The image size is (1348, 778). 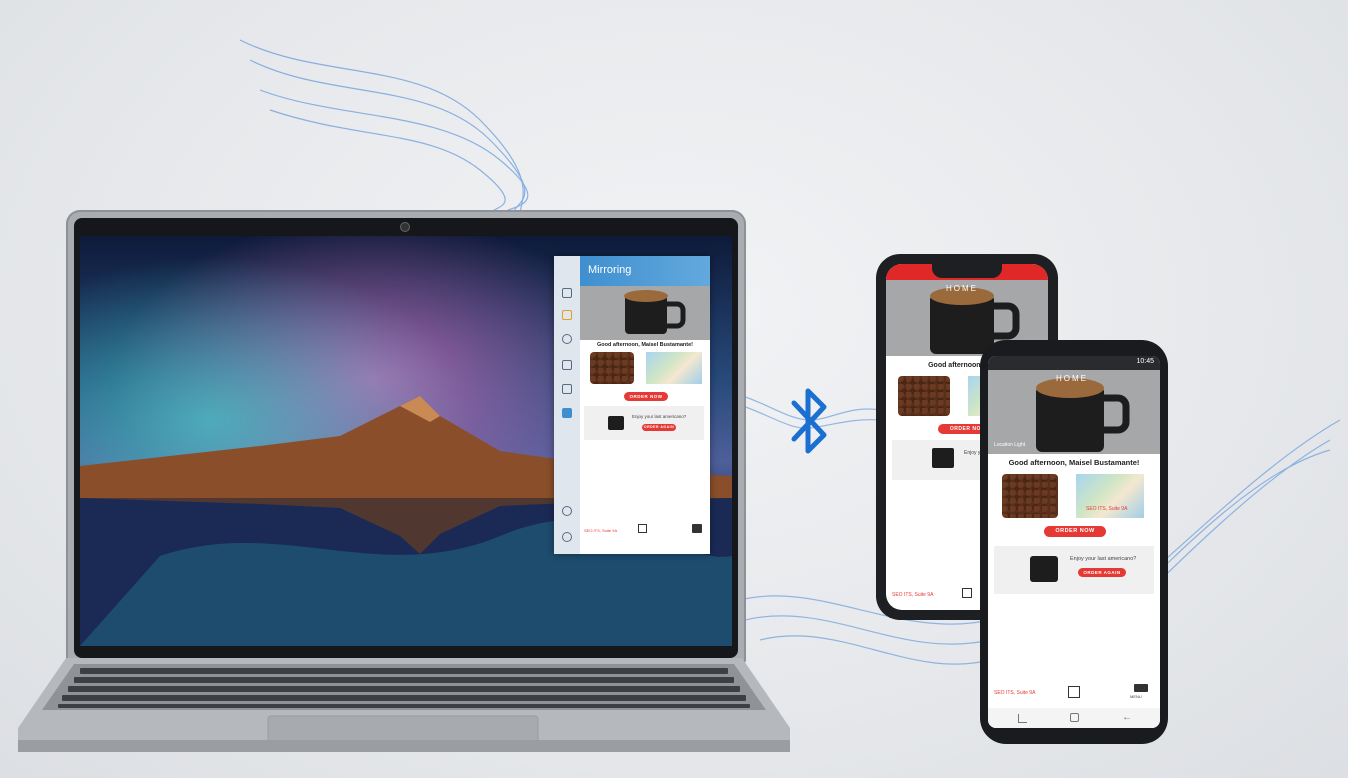 What do you see at coordinates (1127, 717) in the screenshot?
I see `back-nav-icon: ←` at bounding box center [1127, 717].